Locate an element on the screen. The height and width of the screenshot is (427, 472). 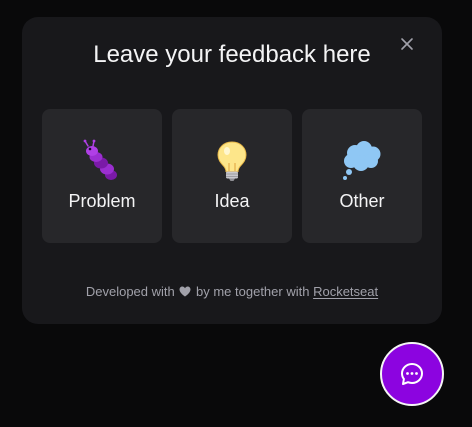
footer-middle: by me together with is located at coordinates (253, 291).